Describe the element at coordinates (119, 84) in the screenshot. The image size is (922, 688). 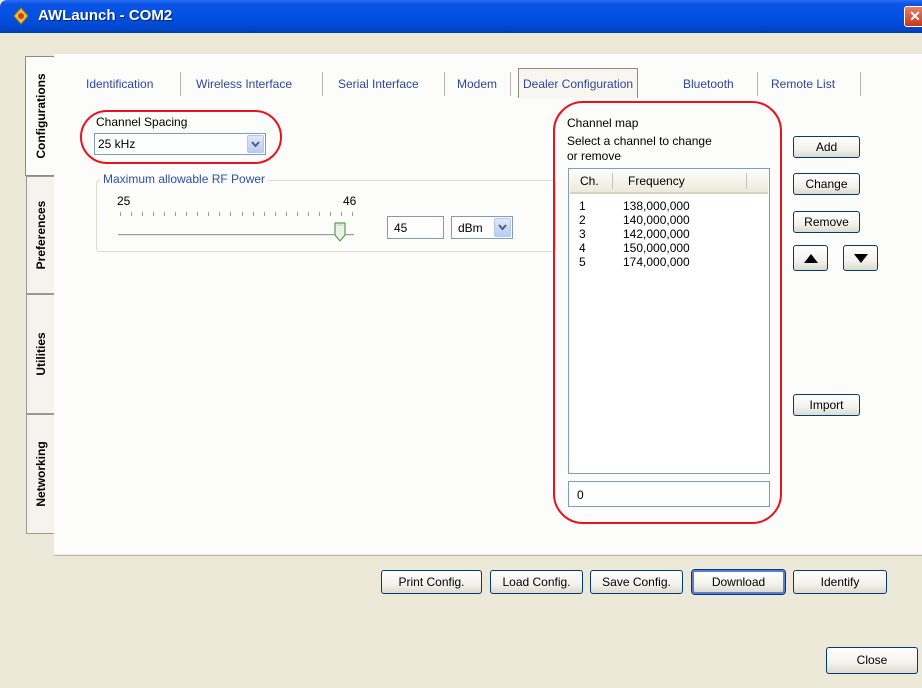
I see `tab-identification: Identification` at that location.